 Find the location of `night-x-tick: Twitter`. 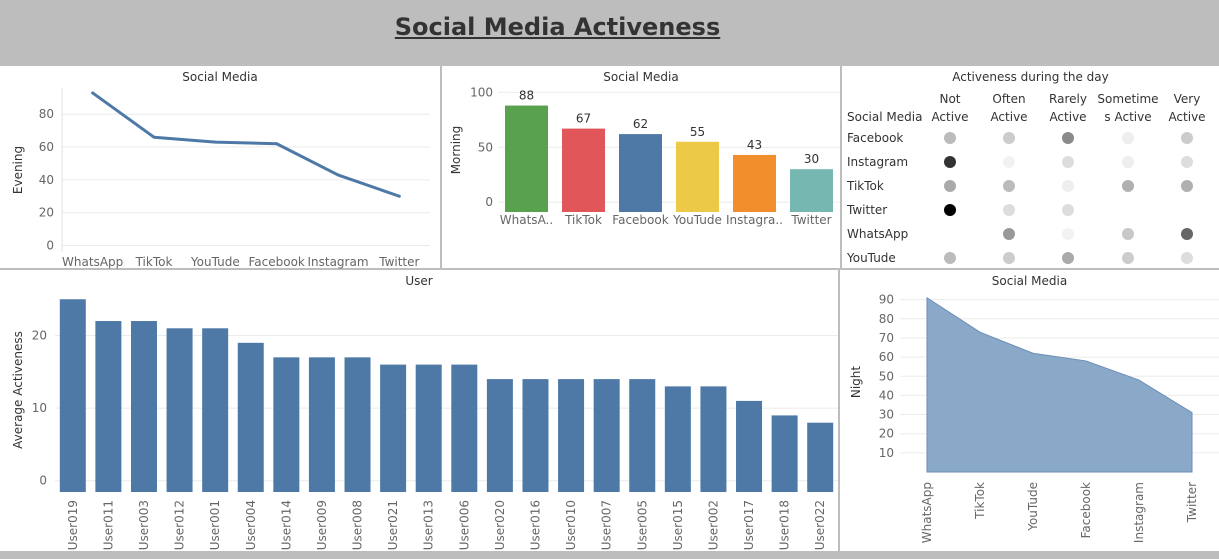

night-x-tick: Twitter is located at coordinates (1192, 502).